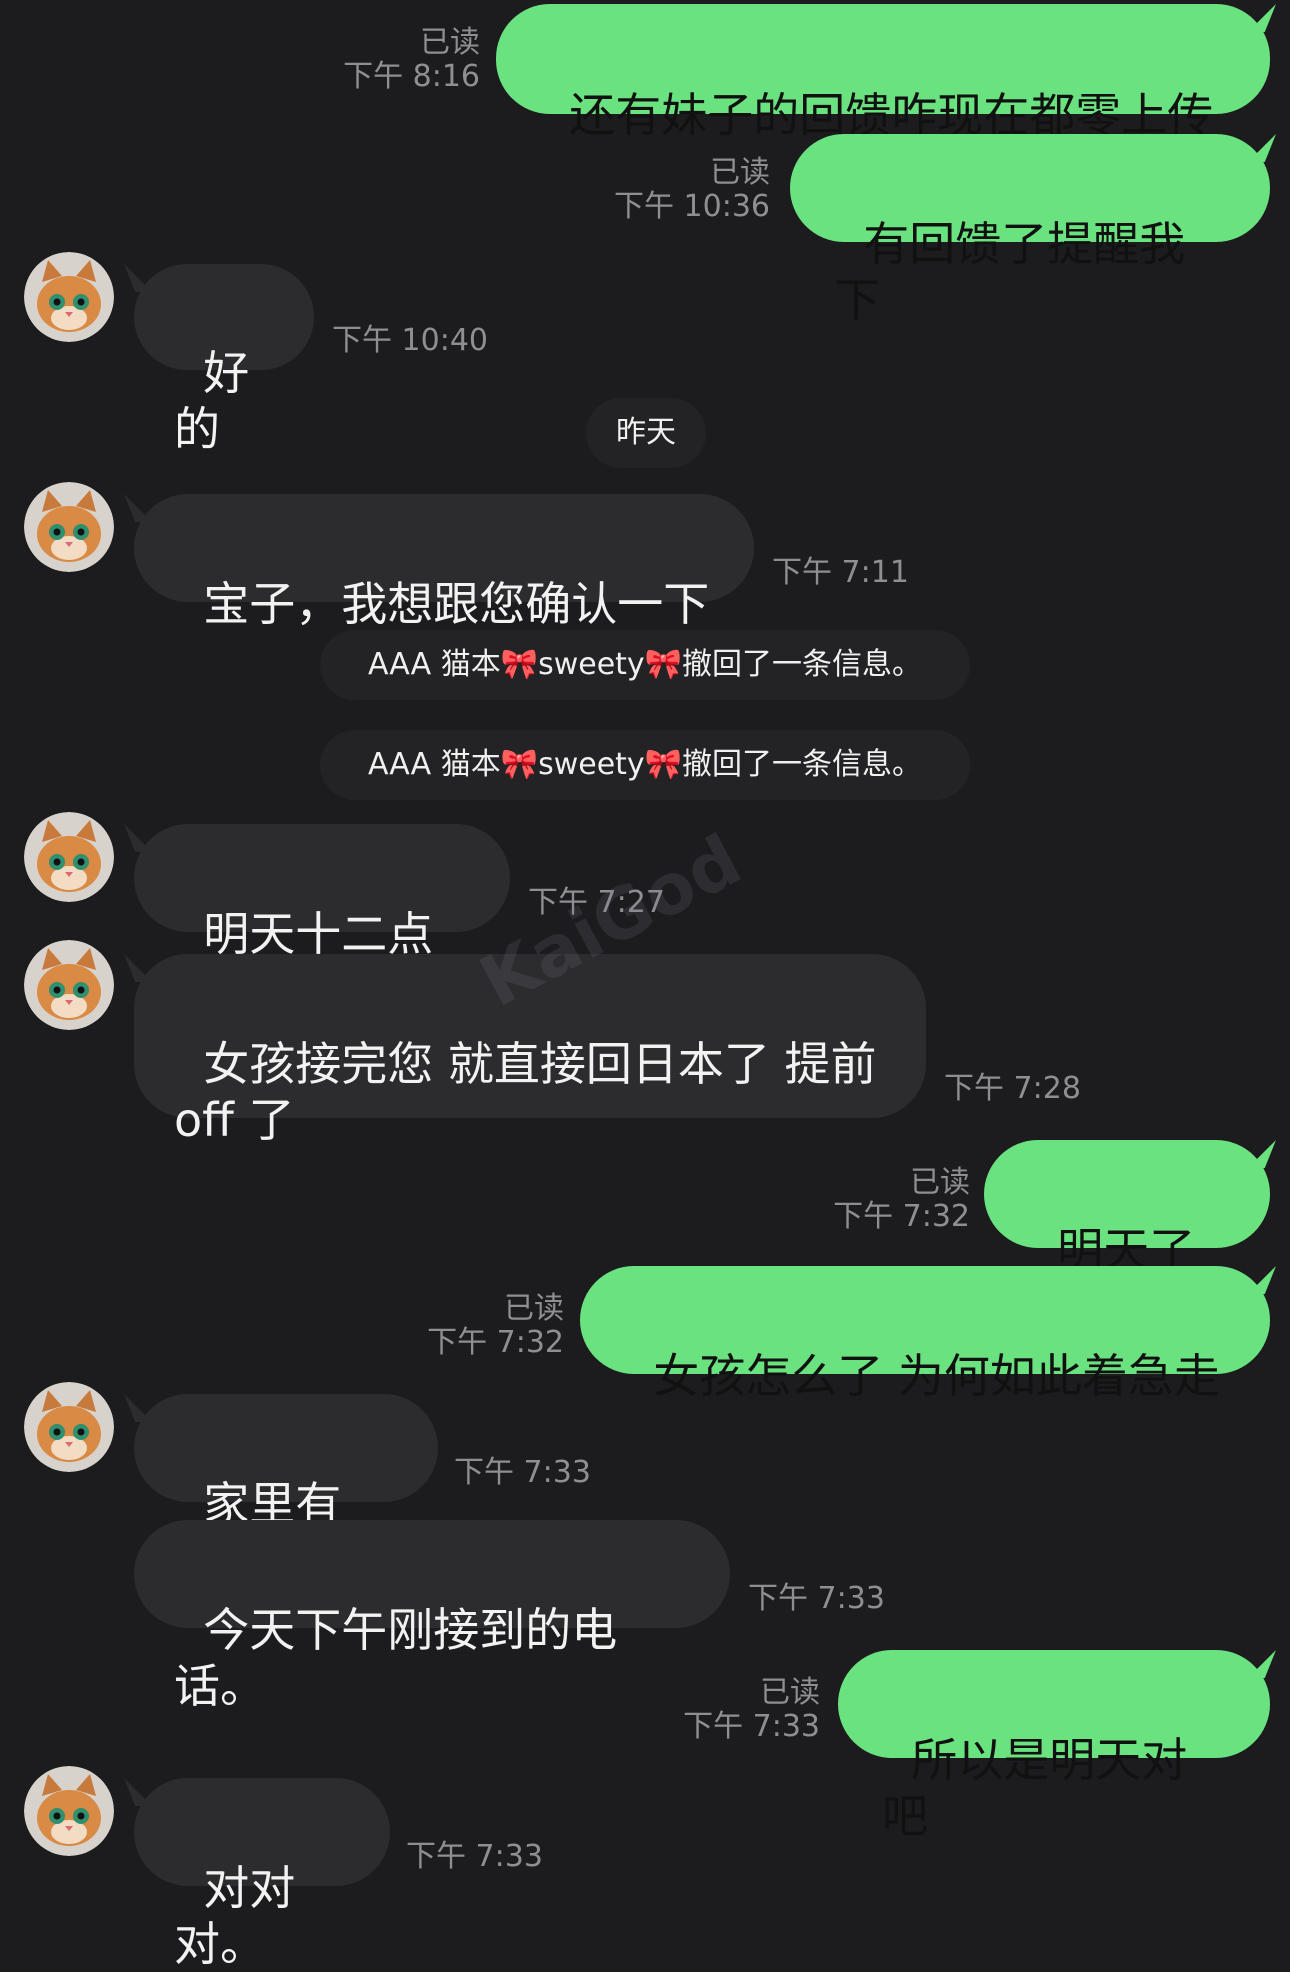 The height and width of the screenshot is (1972, 1290). Describe the element at coordinates (410, 340) in the screenshot. I see `message-time: 下午 10:40` at that location.